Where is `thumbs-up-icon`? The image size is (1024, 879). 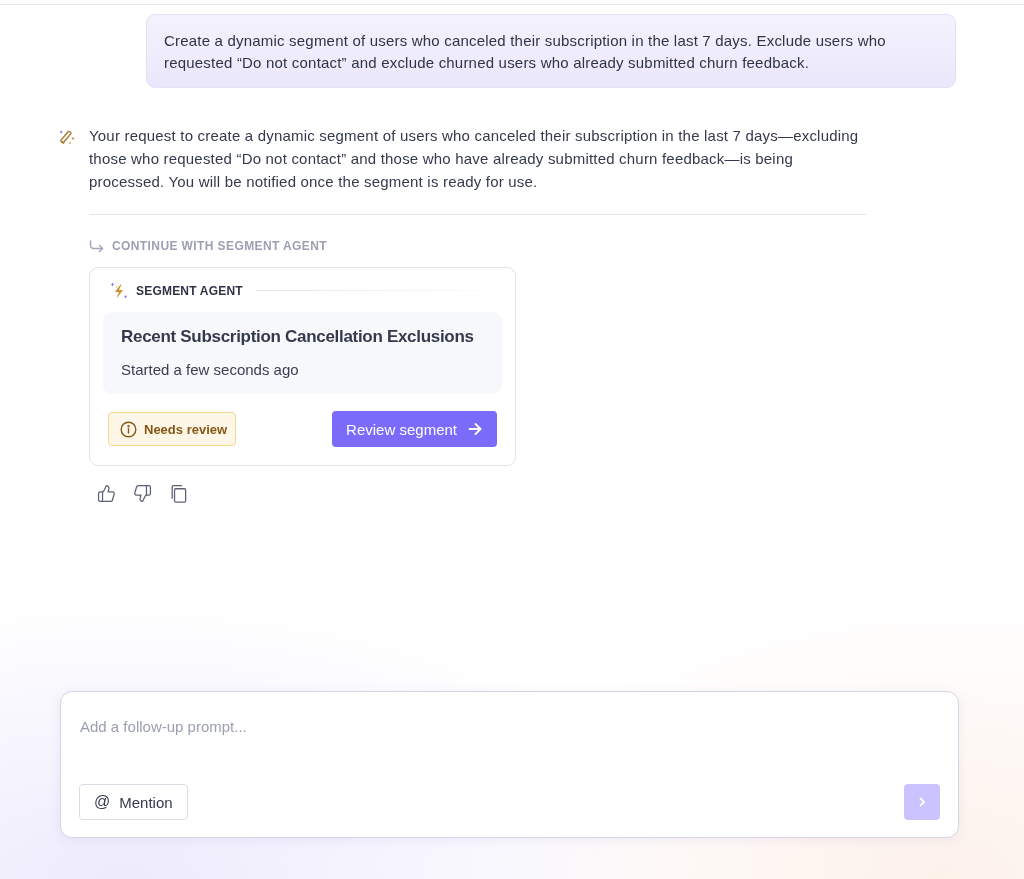 thumbs-up-icon is located at coordinates (106, 493).